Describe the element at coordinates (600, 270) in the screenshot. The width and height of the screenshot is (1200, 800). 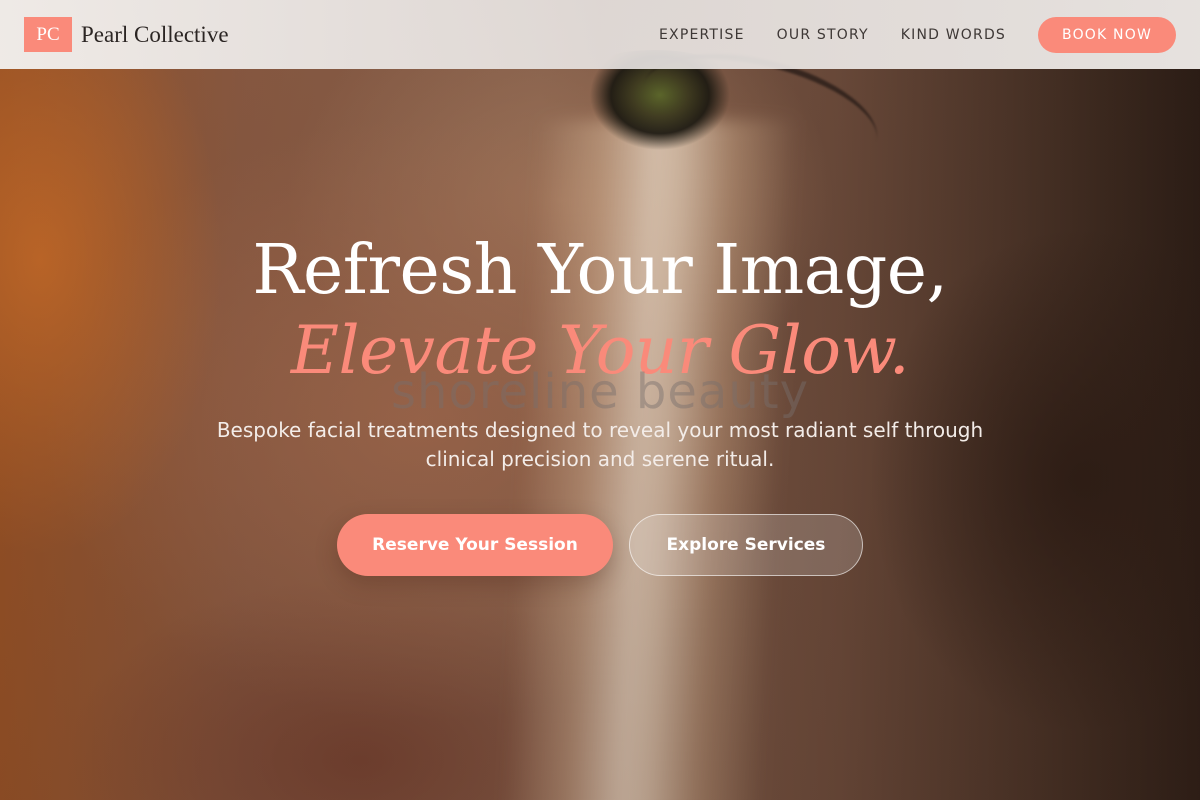
I see `hero-headline-line1: Refresh Your Image,` at that location.